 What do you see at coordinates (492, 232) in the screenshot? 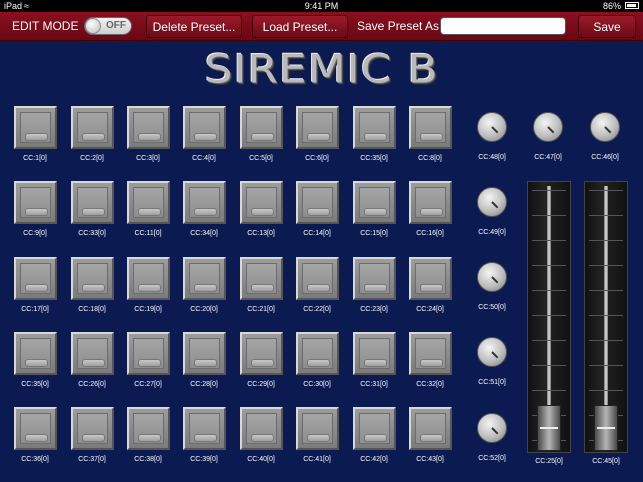
I see `knob-cc-label: CC:49[0]` at bounding box center [492, 232].